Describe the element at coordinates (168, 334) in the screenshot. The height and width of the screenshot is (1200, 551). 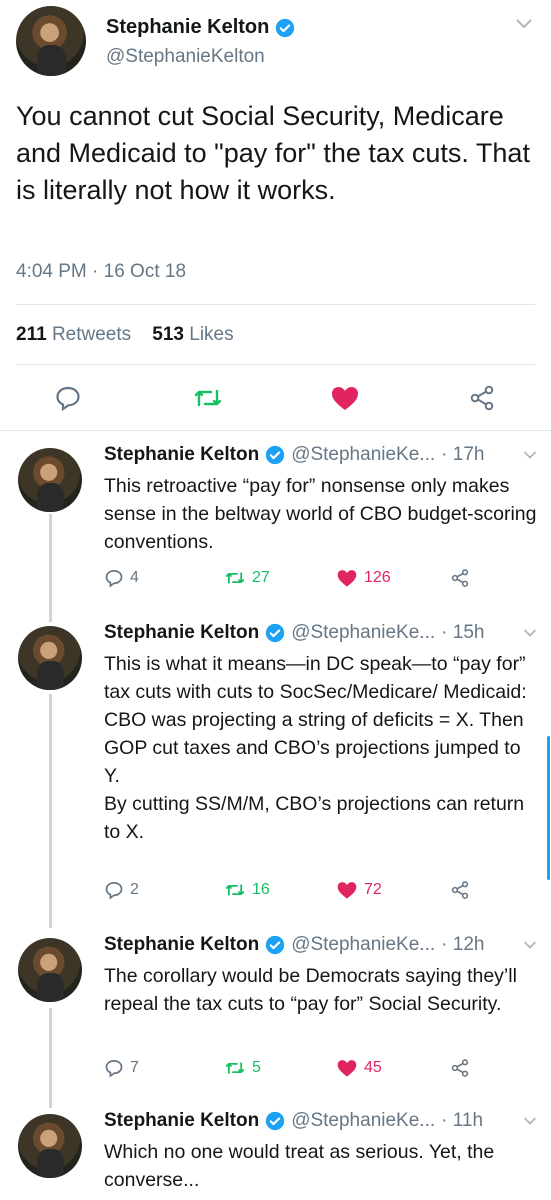
I see `likes-count: 513` at that location.